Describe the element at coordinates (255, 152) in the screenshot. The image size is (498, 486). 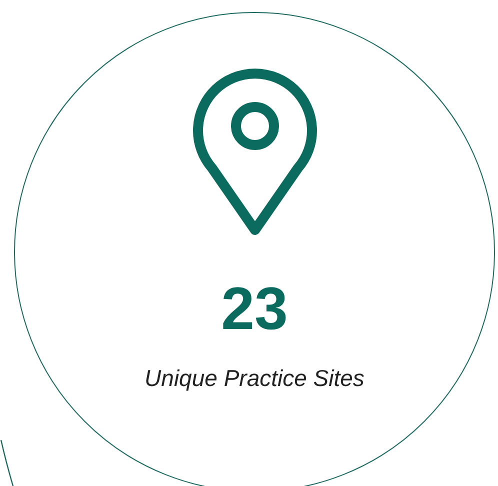
I see `map-pin-icon` at that location.